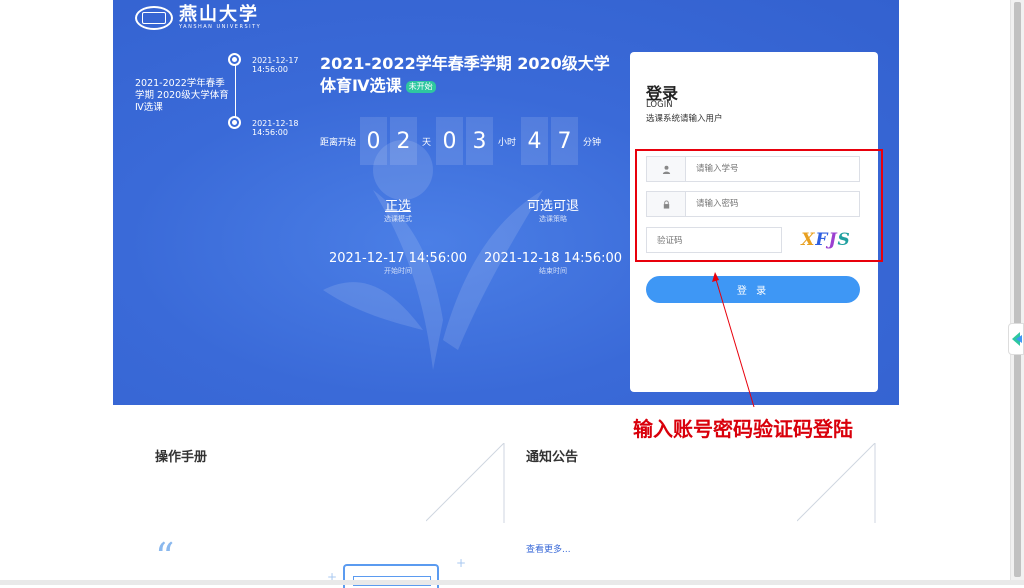 The image size is (1024, 588). I want to click on countdown-minutes-tens: 4, so click(535, 141).